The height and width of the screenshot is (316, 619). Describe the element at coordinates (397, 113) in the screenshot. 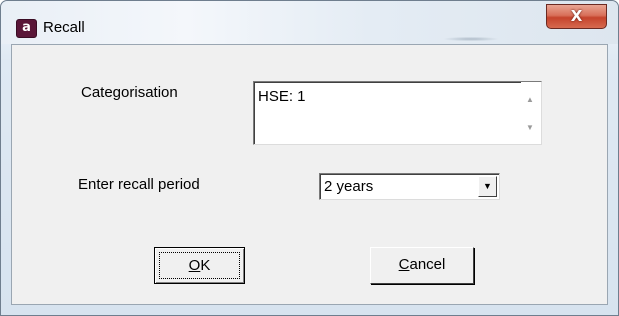

I see `categorisation-textarea: HSE: 1 ▲ ▼` at that location.